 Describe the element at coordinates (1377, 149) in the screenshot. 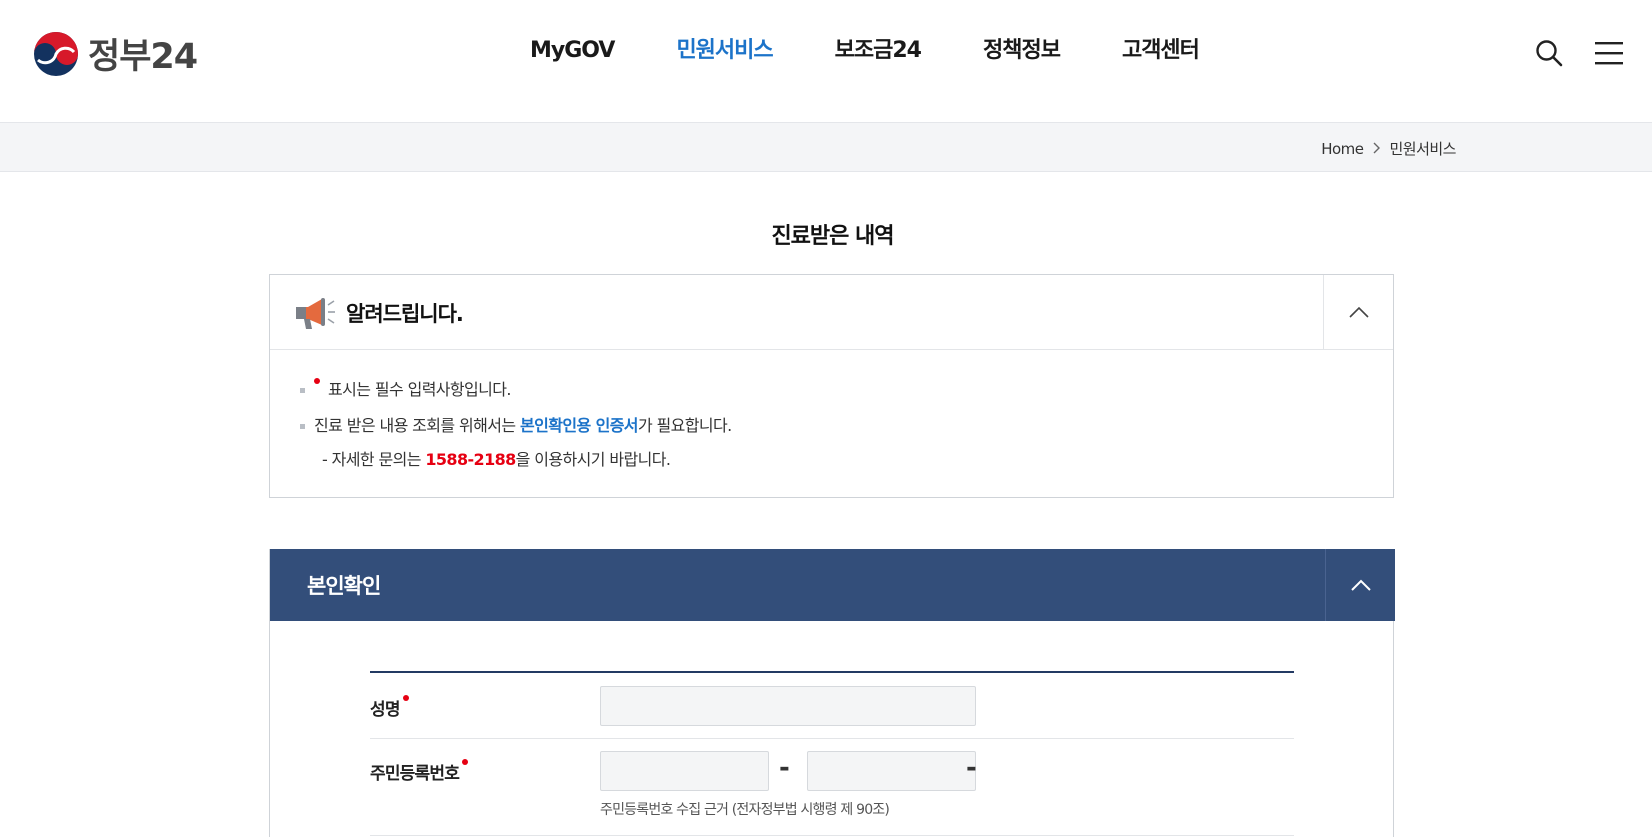

I see `chevron-right-icon` at that location.